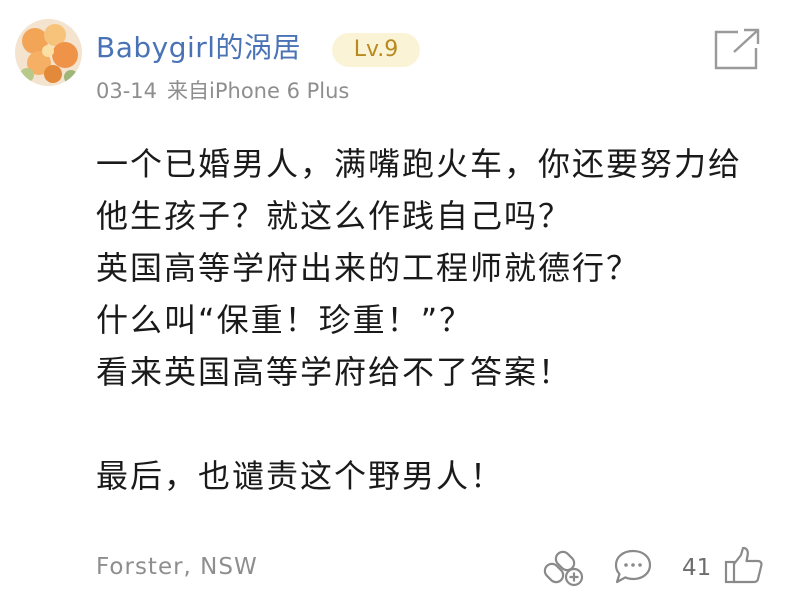 The image size is (792, 612). Describe the element at coordinates (697, 568) in the screenshot. I see `like-count: 41` at that location.